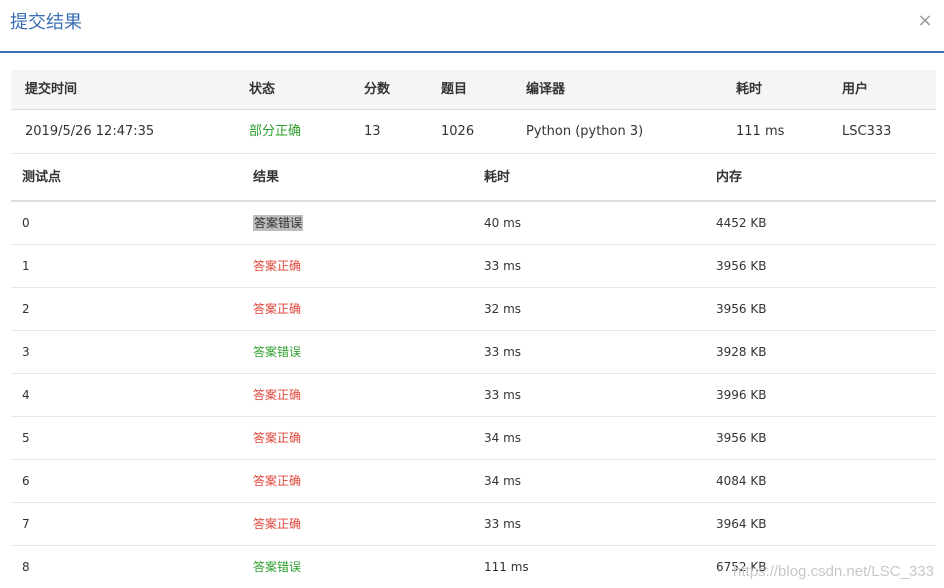 This screenshot has width=944, height=588. I want to click on test-point-id: 1, so click(26, 266).